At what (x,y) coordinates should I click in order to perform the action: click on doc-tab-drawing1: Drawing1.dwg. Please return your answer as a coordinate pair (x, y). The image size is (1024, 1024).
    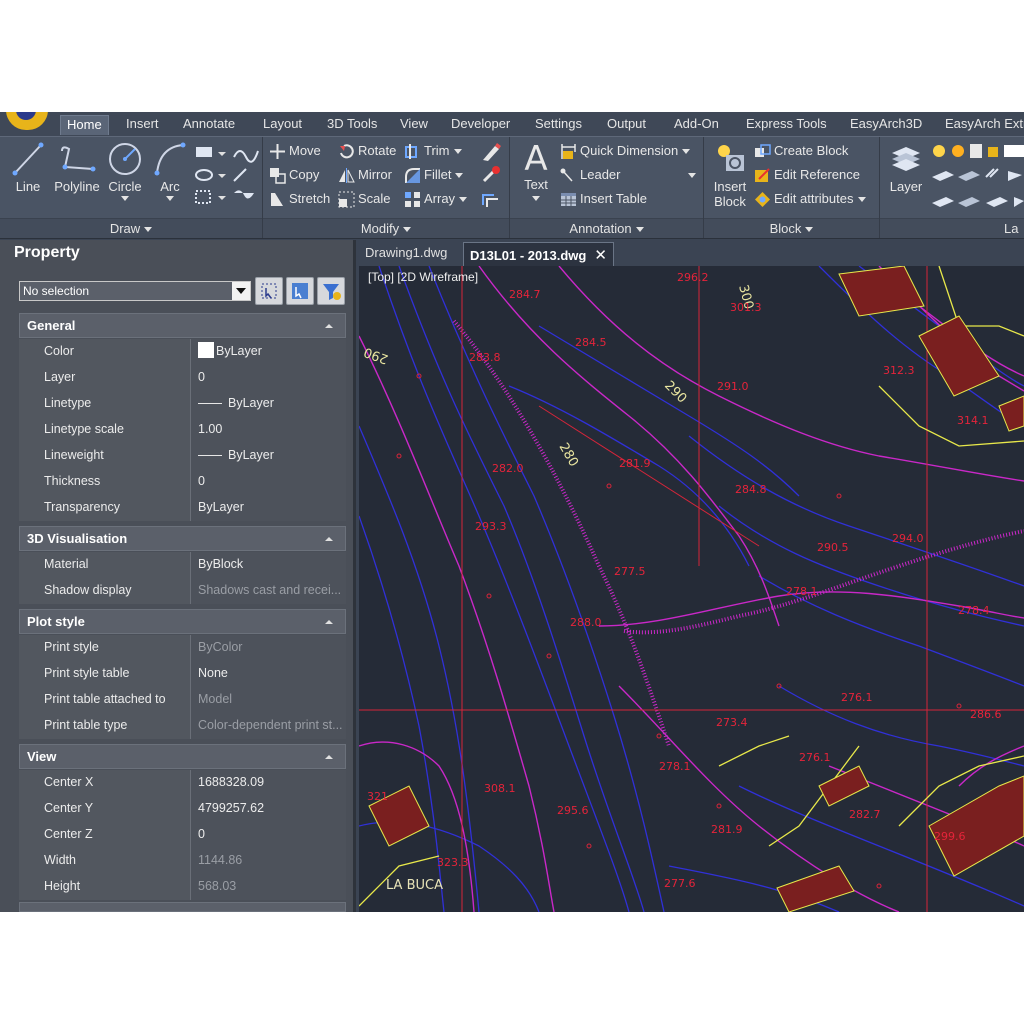
    Looking at the image, I should click on (406, 254).